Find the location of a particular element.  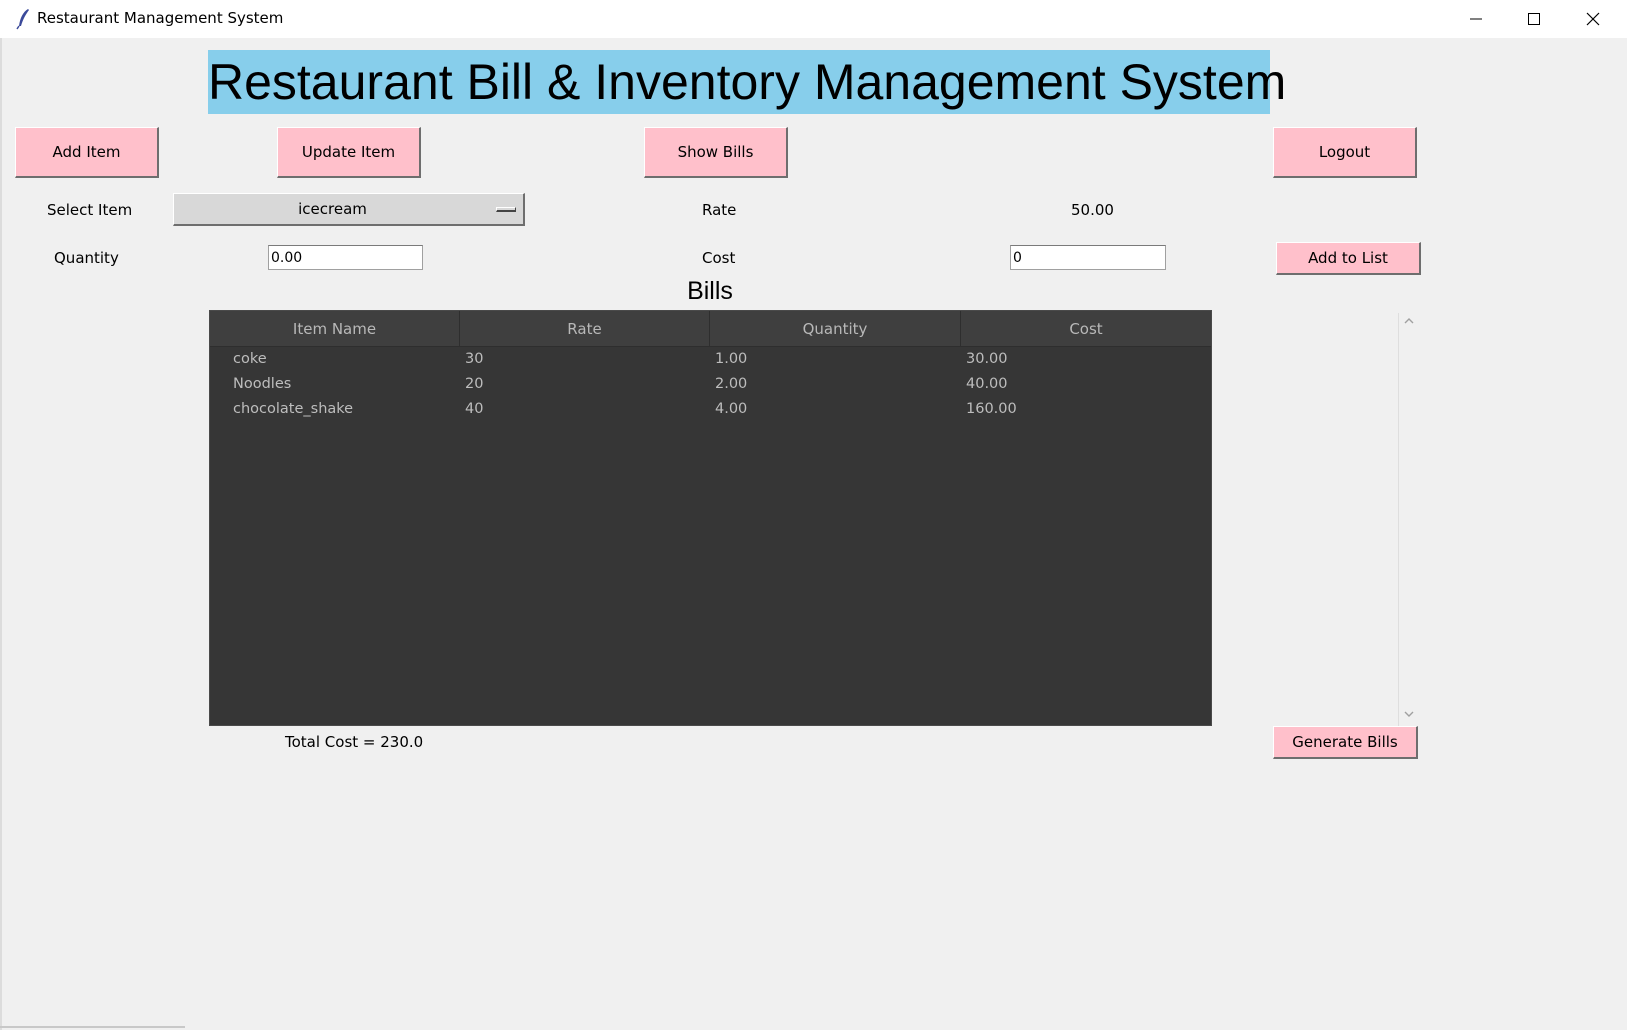

item-select-dropdown: icecream is located at coordinates (349, 209).